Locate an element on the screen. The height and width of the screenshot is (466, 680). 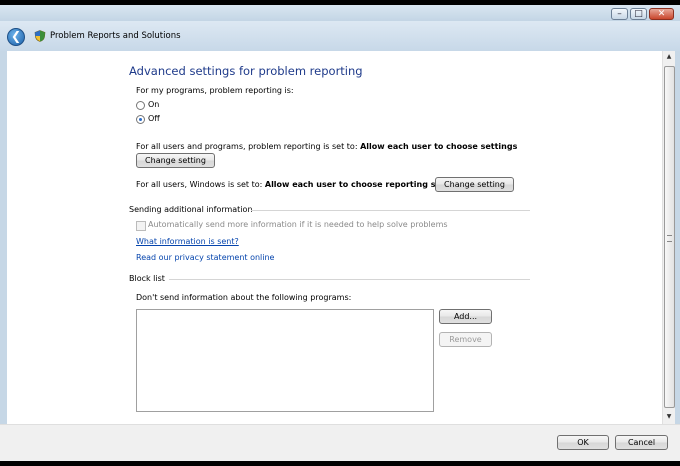
privacy-statement-link: Read our privacy statement online is located at coordinates (205, 257).